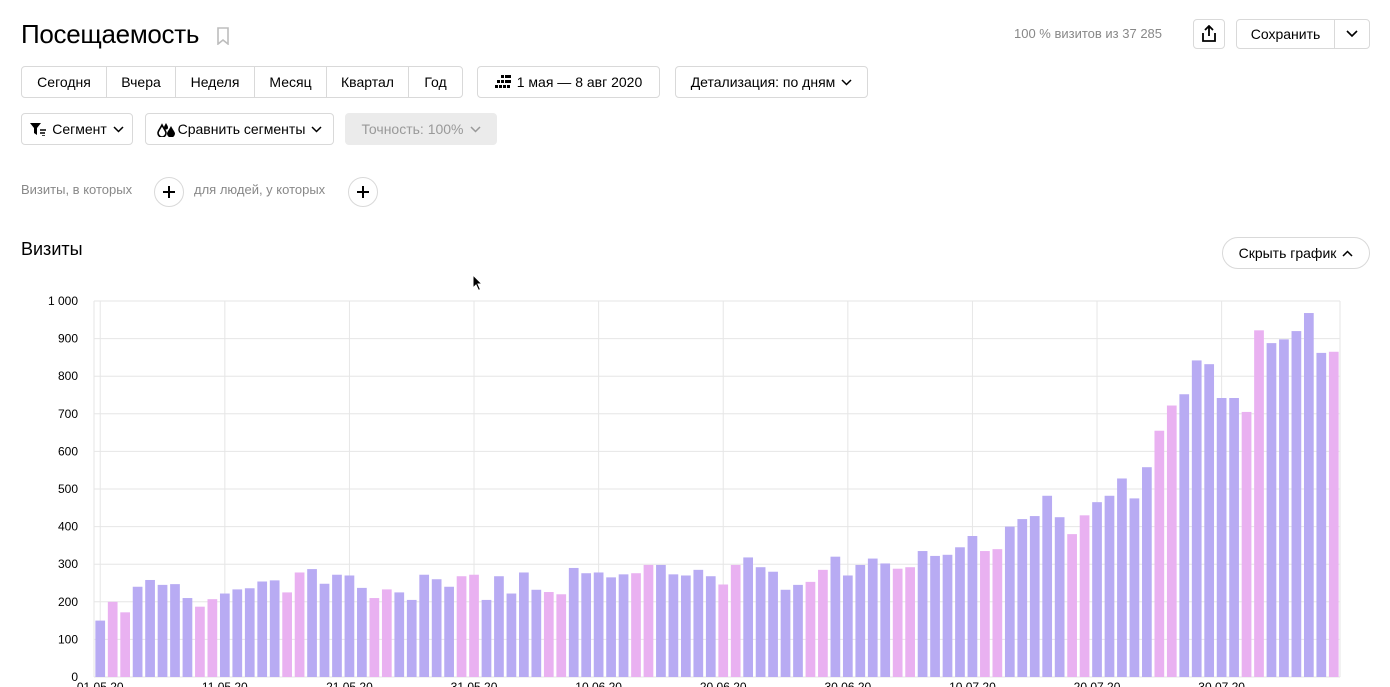 This screenshot has width=1390, height=687. What do you see at coordinates (100, 683) in the screenshot?
I see `x-tick-label: 01.05.20` at bounding box center [100, 683].